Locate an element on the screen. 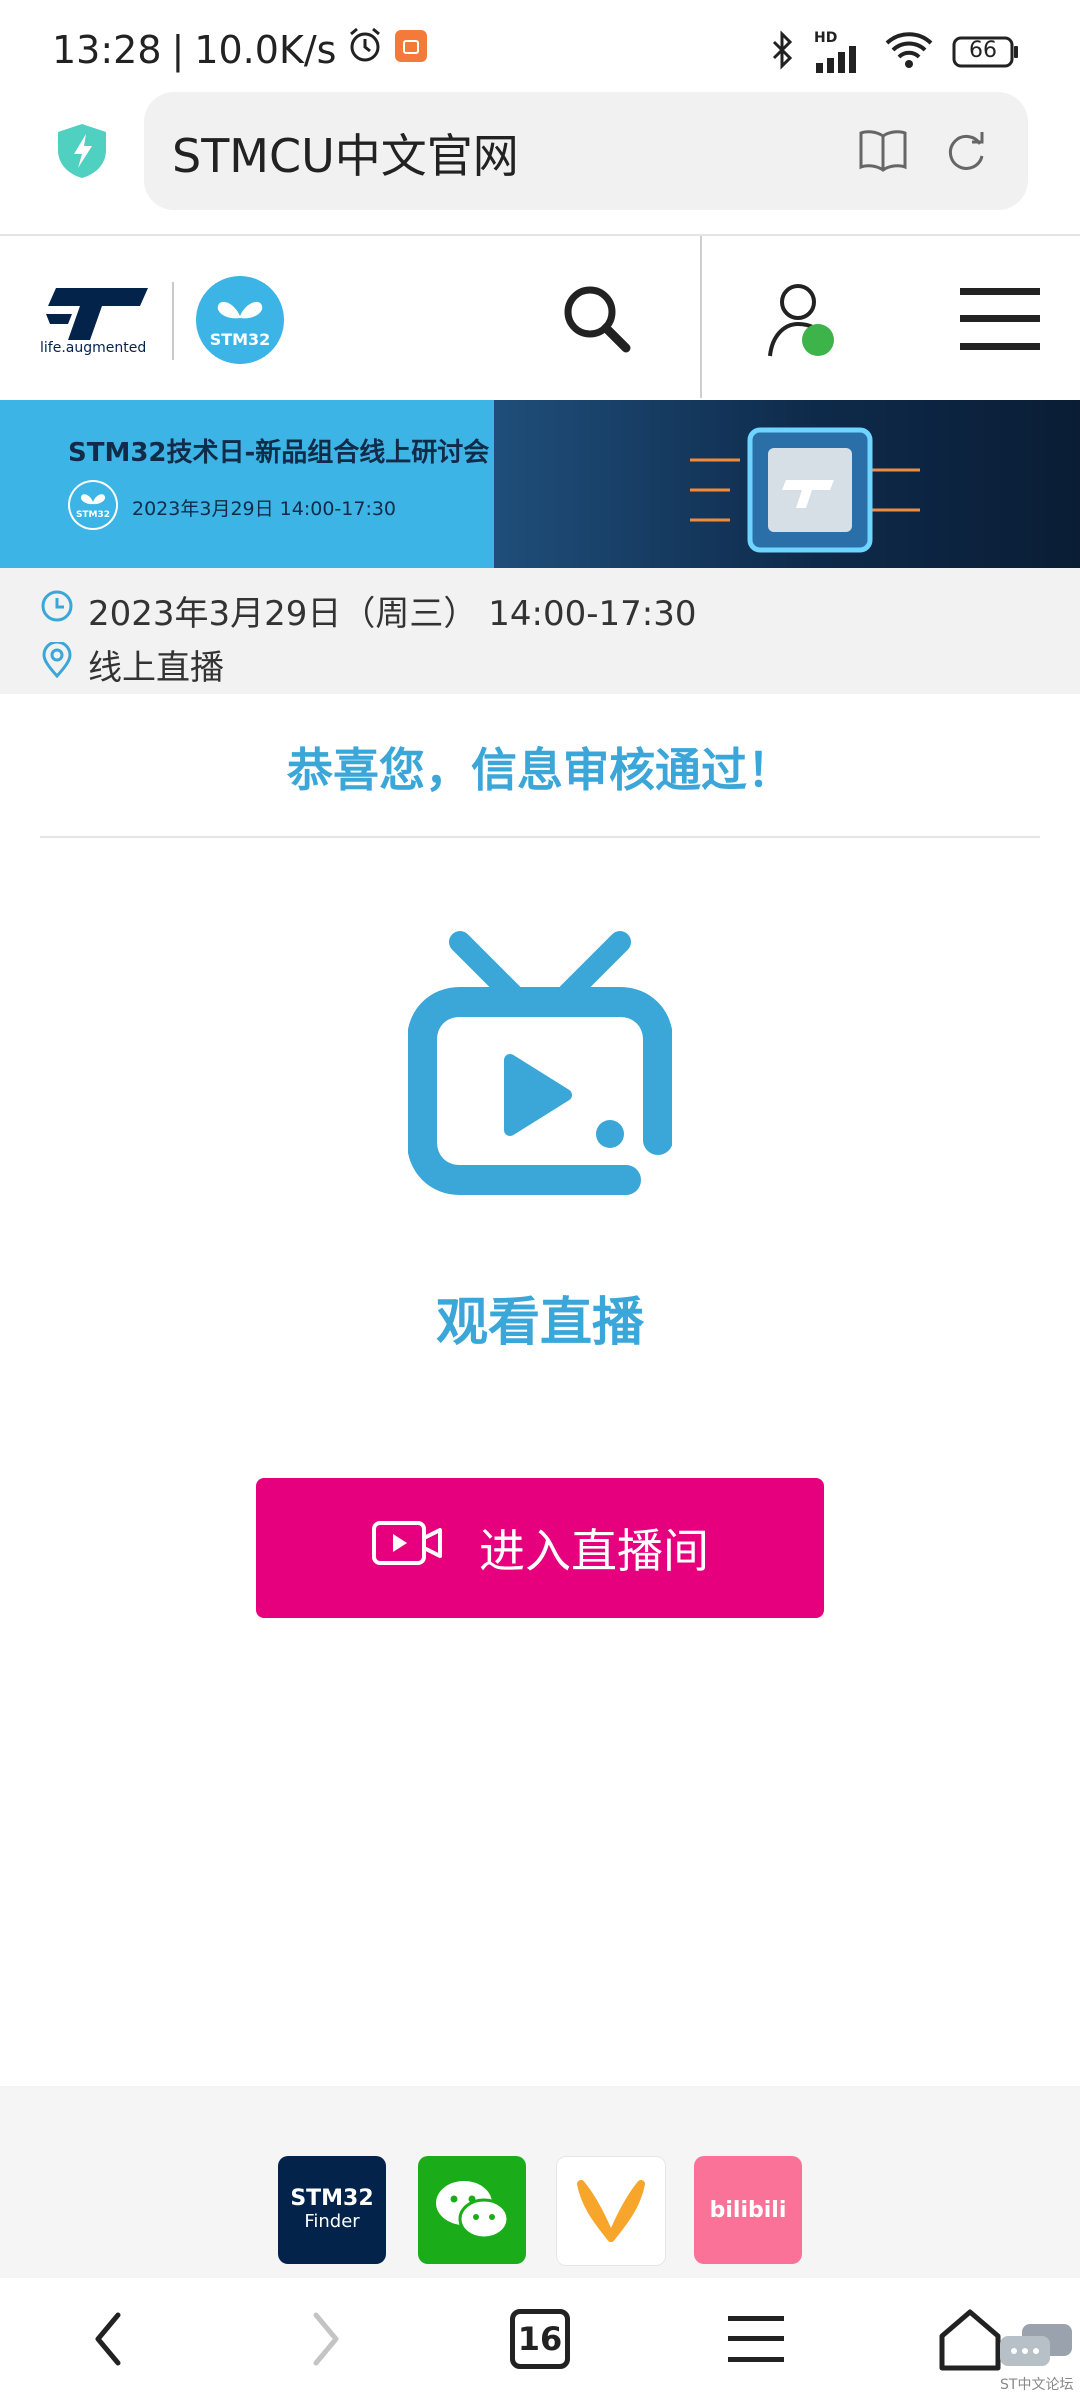 The height and width of the screenshot is (2400, 1080). status-speed: 10.0K/s is located at coordinates (265, 49).